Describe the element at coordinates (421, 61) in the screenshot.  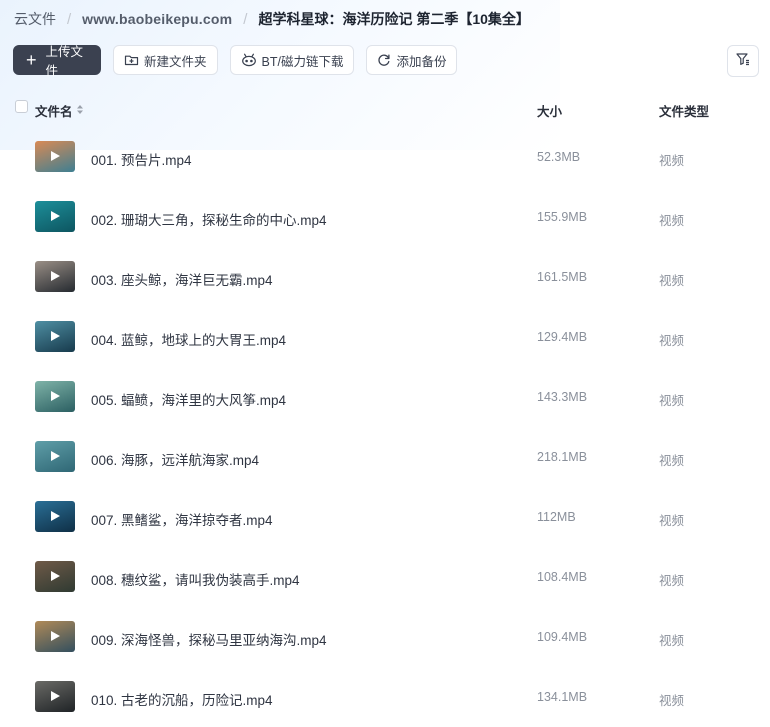
I see `add-backup-label: 添加备份` at that location.